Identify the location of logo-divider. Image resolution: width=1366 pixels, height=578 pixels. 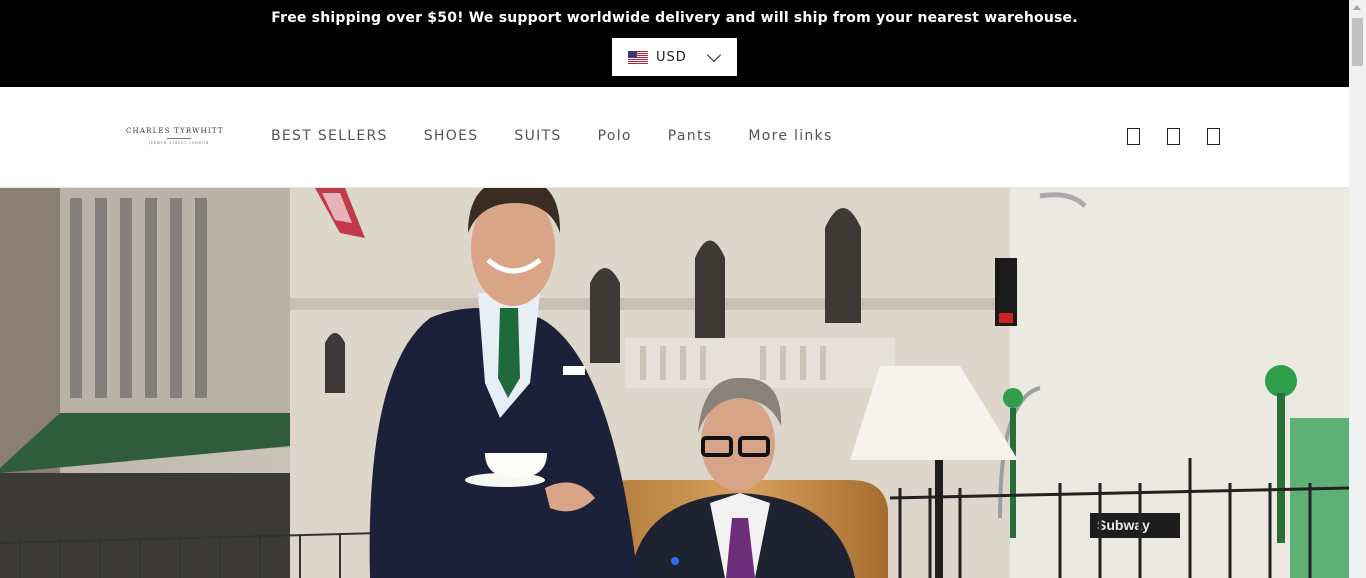
(179, 138).